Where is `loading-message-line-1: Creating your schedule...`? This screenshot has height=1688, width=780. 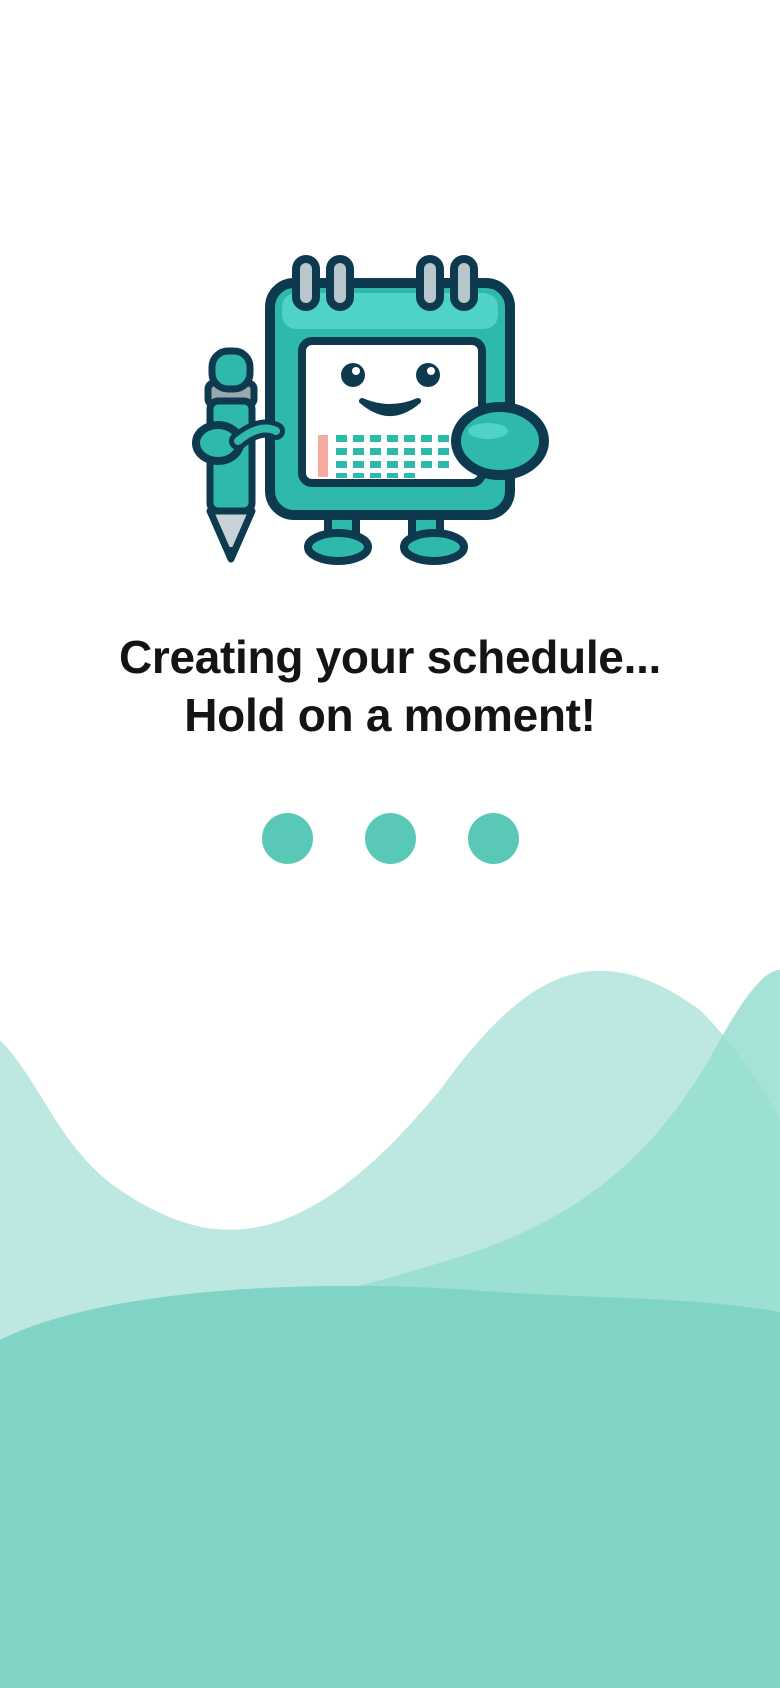 loading-message-line-1: Creating your schedule... is located at coordinates (390, 657).